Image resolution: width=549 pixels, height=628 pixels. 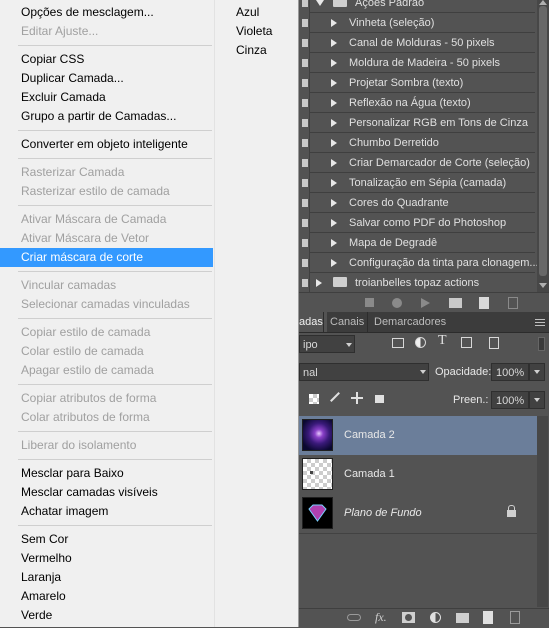 I want to click on new-layer-icon, so click(x=488, y=617).